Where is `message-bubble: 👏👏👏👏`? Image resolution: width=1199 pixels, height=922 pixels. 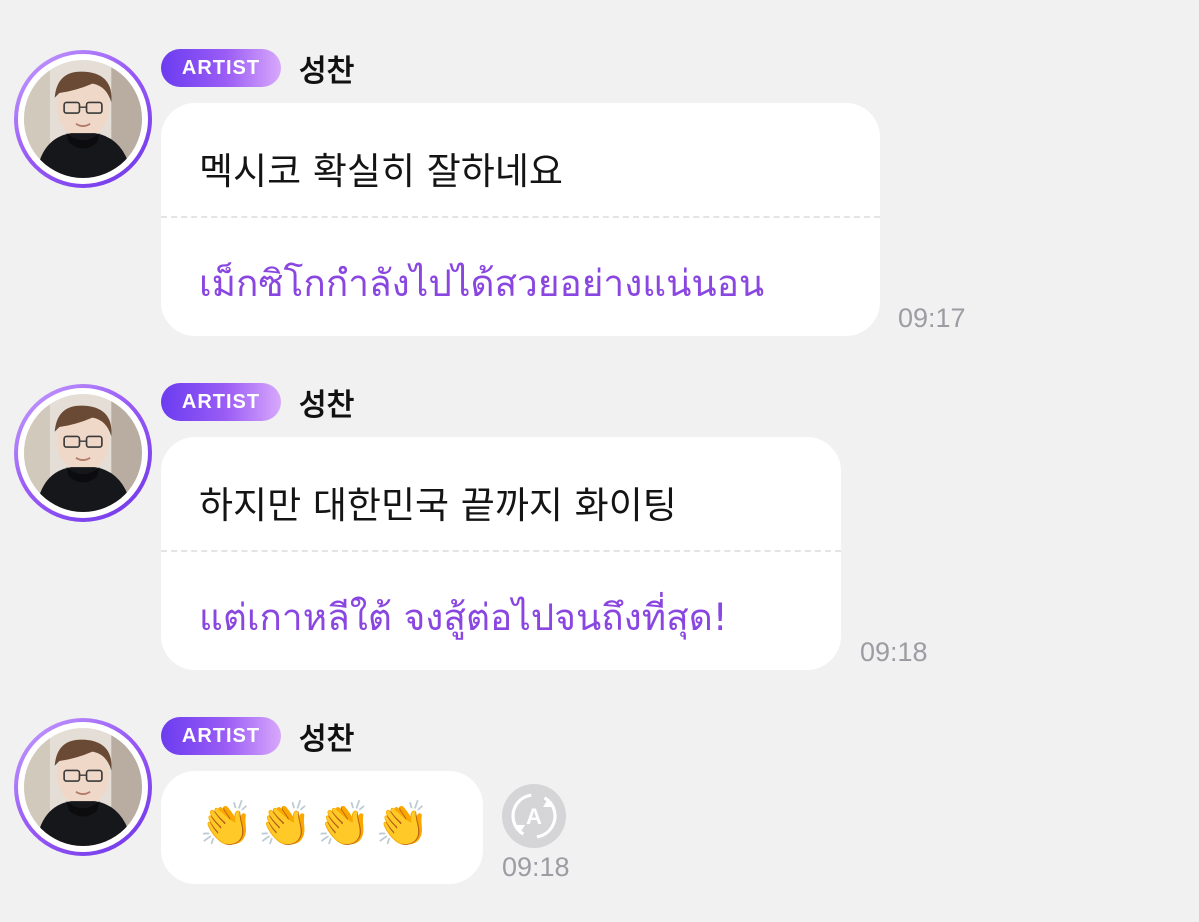 message-bubble: 👏👏👏👏 is located at coordinates (322, 827).